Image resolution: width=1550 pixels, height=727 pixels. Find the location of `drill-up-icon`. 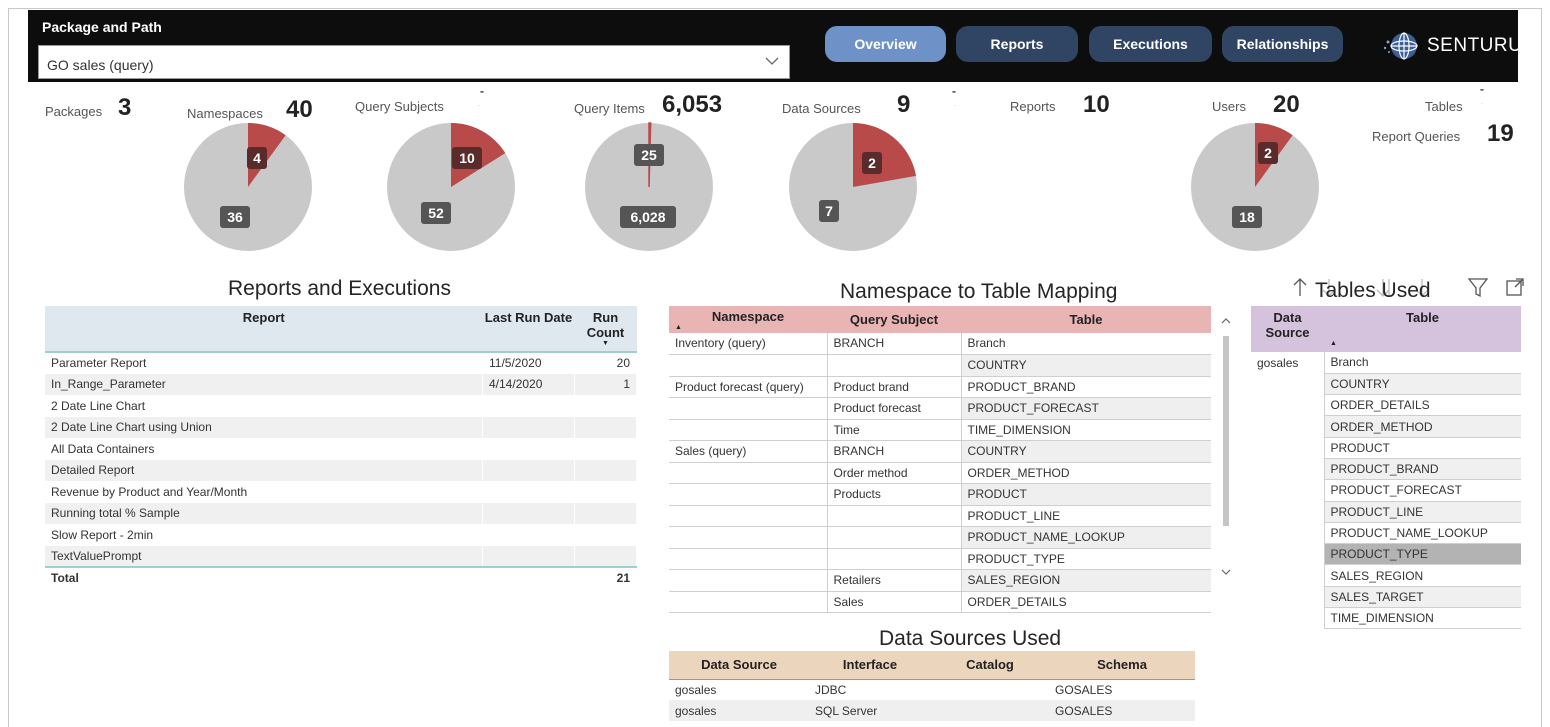

drill-up-icon is located at coordinates (1300, 287).